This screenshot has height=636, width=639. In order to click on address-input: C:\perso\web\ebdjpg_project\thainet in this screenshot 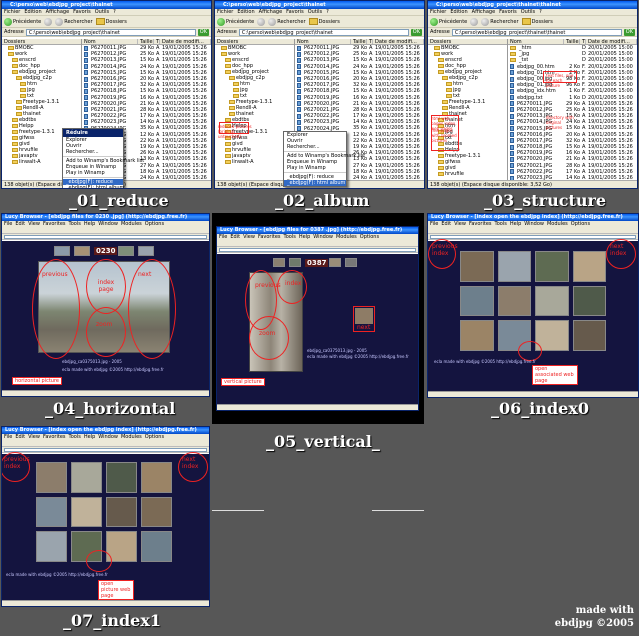, I will do `click(110, 32)`.